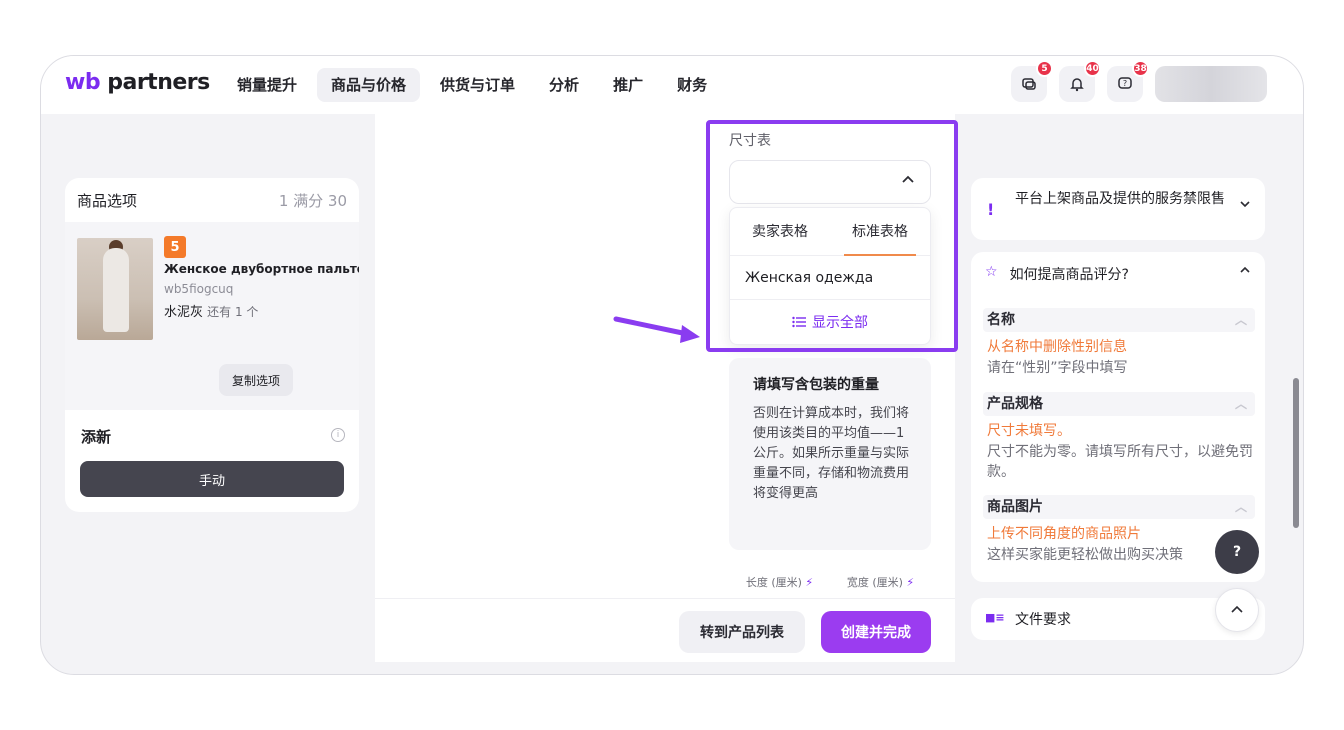 This screenshot has height=730, width=1344. Describe the element at coordinates (880, 232) in the screenshot. I see `tab-standard-table: 标准表格` at that location.